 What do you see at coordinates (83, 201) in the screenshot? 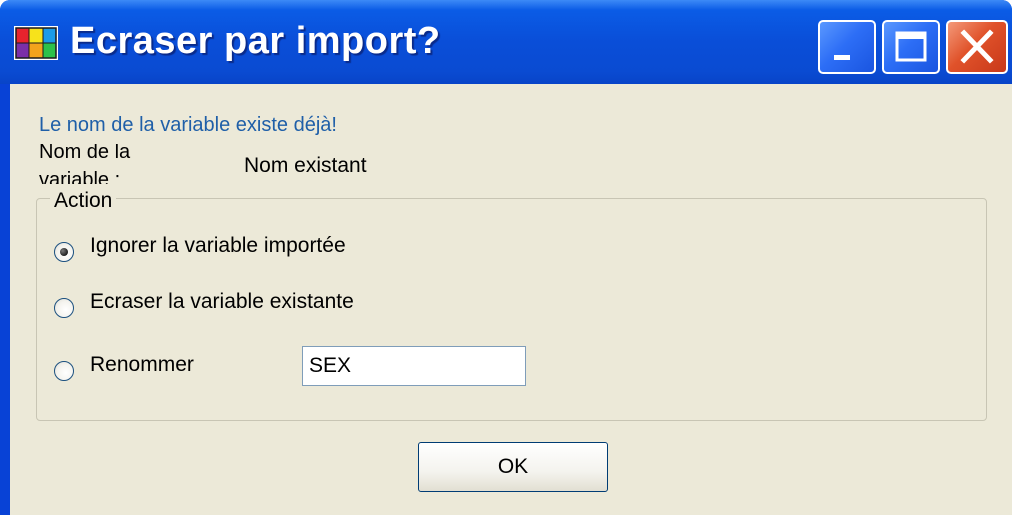
I see `action-legend: Action` at bounding box center [83, 201].